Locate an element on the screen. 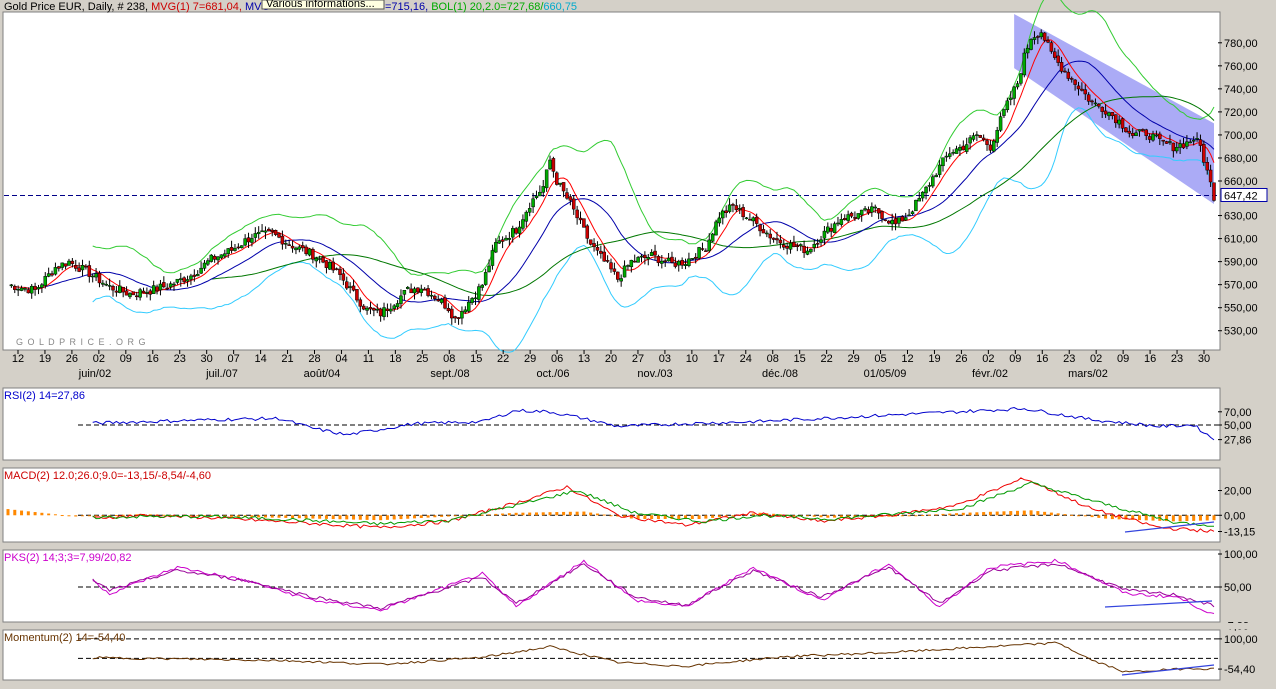 The height and width of the screenshot is (689, 1276). month-axis-label: juin/02 is located at coordinates (94, 374).